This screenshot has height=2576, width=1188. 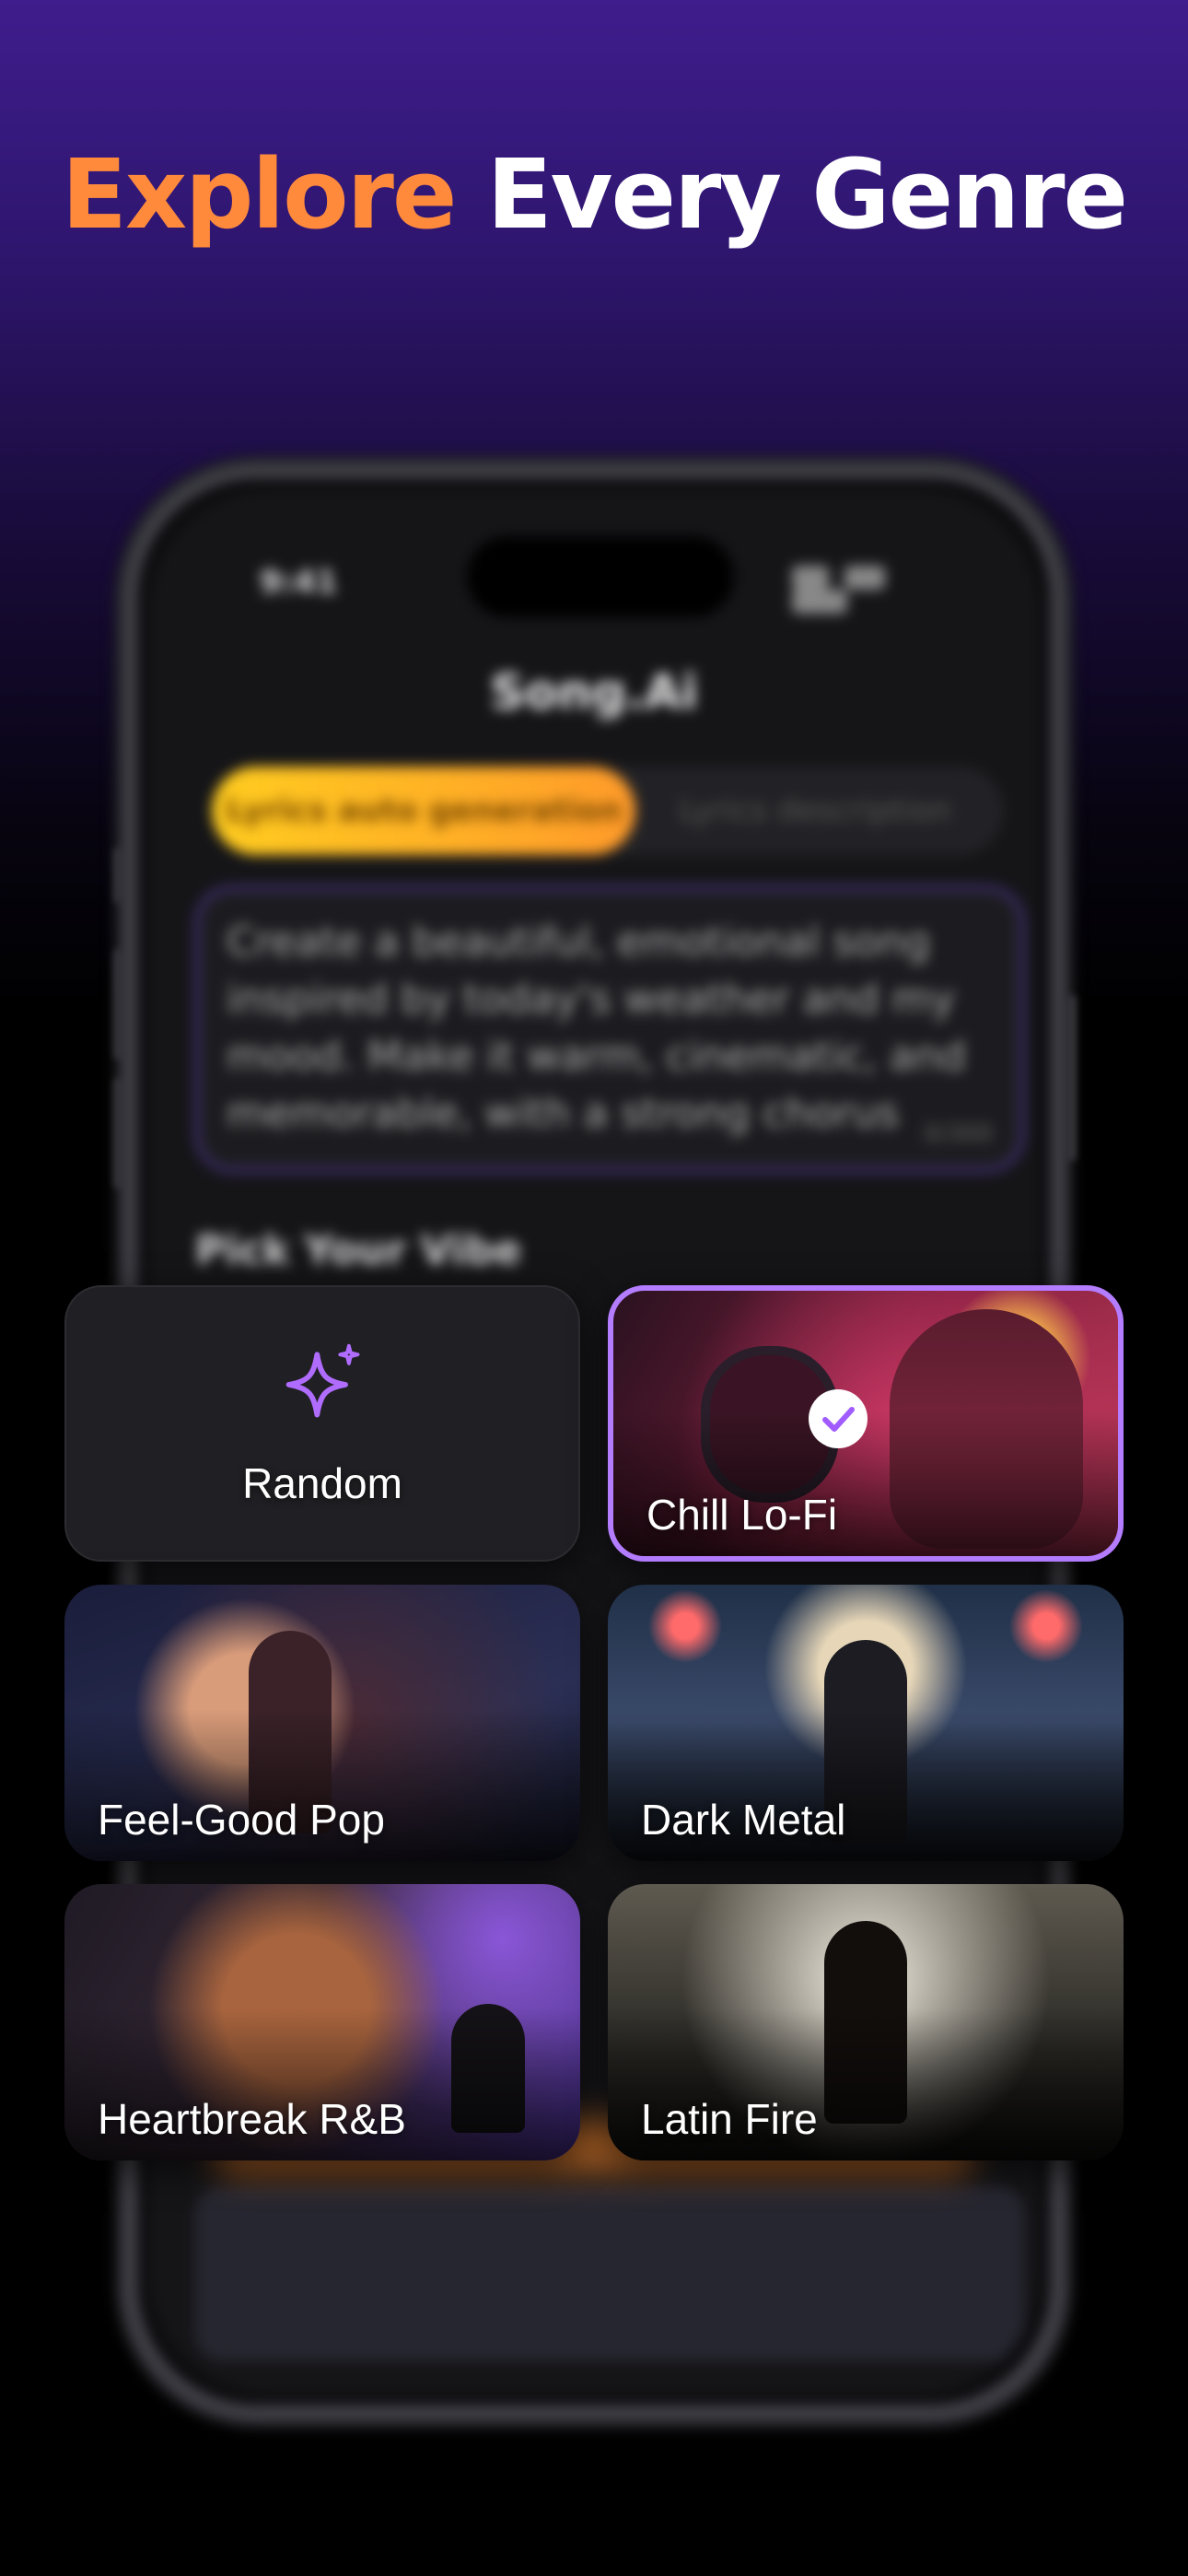 What do you see at coordinates (358, 1250) in the screenshot?
I see `section-label: Pick Your Vibe` at bounding box center [358, 1250].